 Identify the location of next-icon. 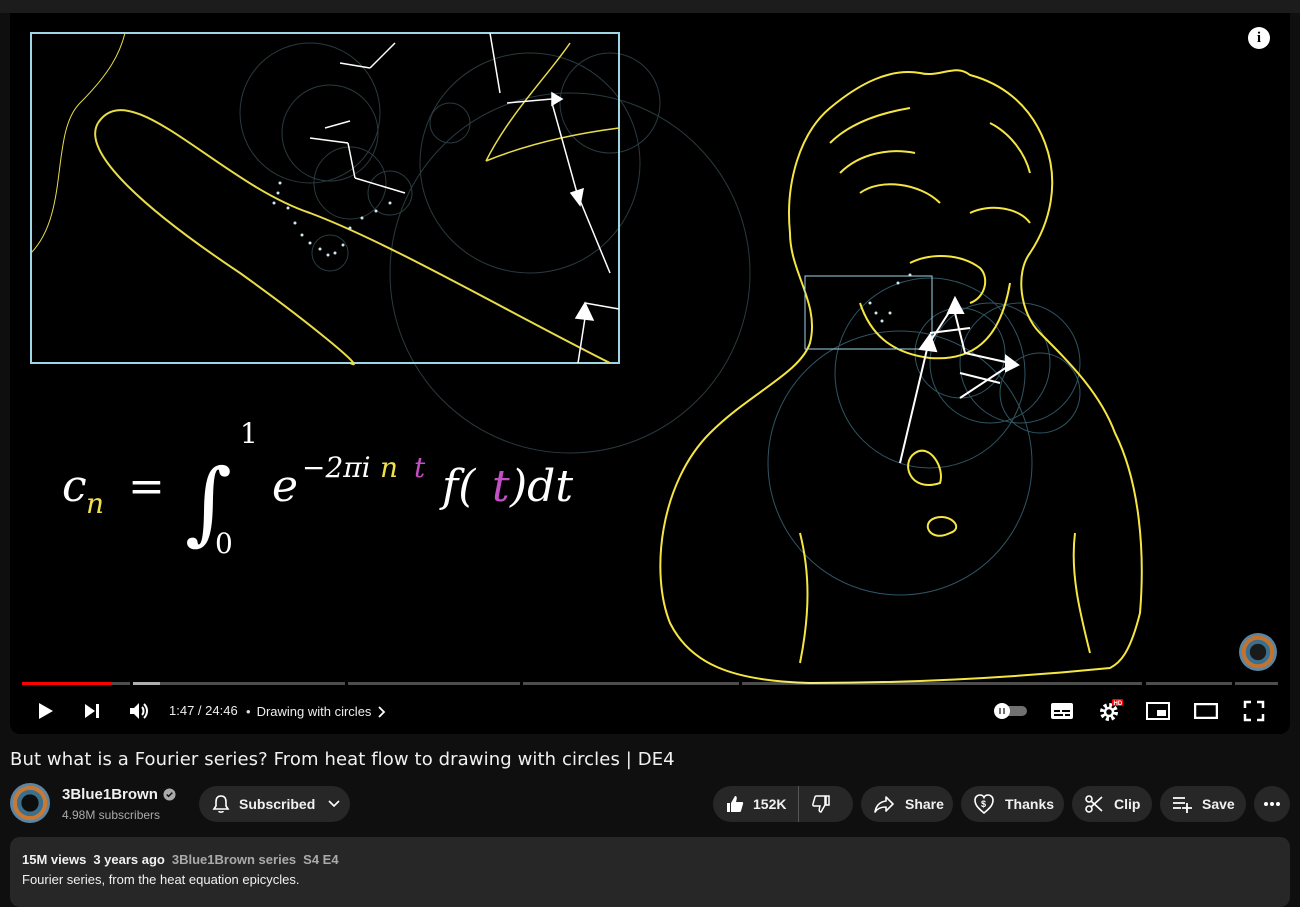
(92, 711).